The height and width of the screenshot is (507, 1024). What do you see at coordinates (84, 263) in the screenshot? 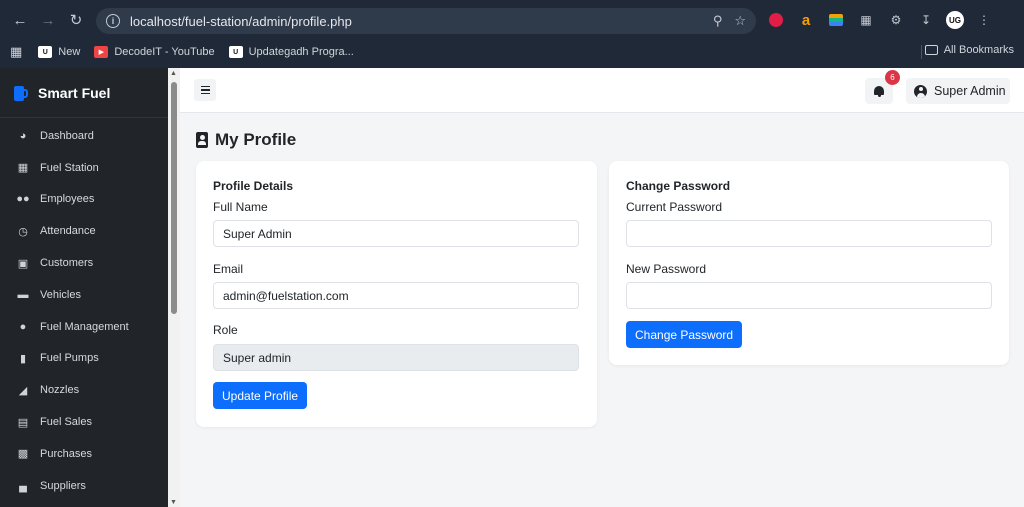
I see `sidebar-item-customers: ▣ Customers` at bounding box center [84, 263].